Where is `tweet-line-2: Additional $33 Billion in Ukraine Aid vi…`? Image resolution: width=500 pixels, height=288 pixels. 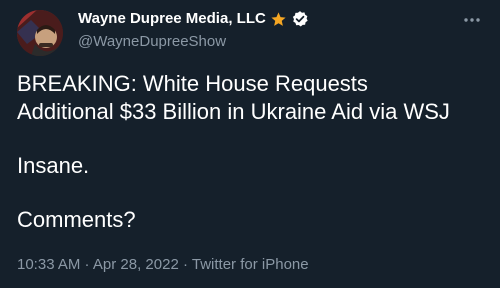
tweet-line-2: Additional $33 Billion in Ukraine Aid vi… is located at coordinates (233, 111).